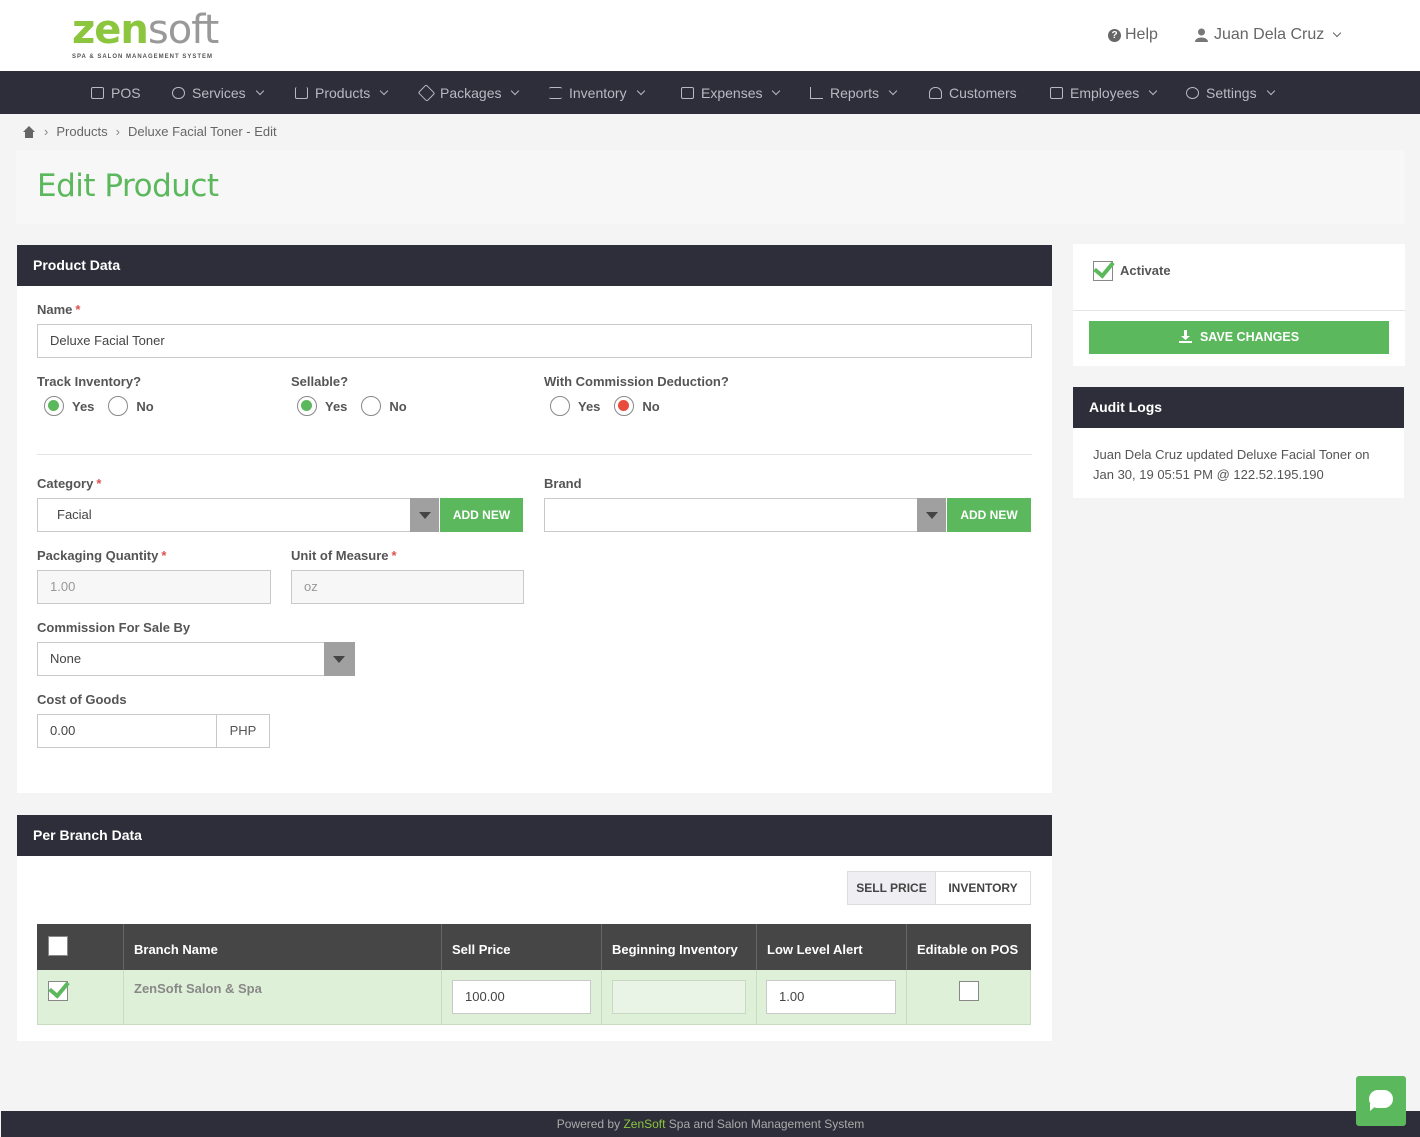 The height and width of the screenshot is (1137, 1420). I want to click on divider, so click(534, 454).